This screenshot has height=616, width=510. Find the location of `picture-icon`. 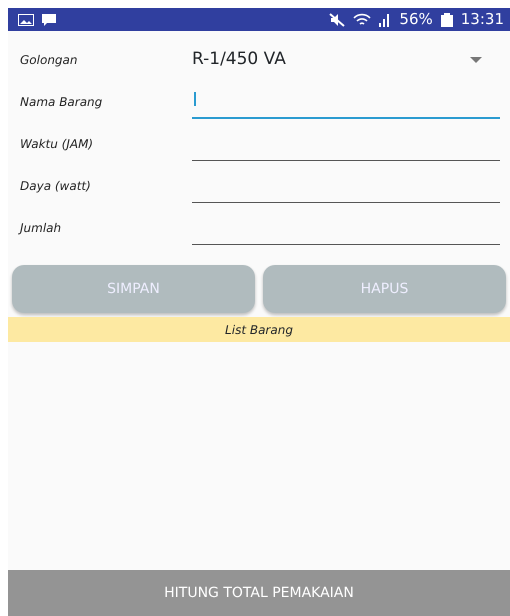

picture-icon is located at coordinates (26, 20).